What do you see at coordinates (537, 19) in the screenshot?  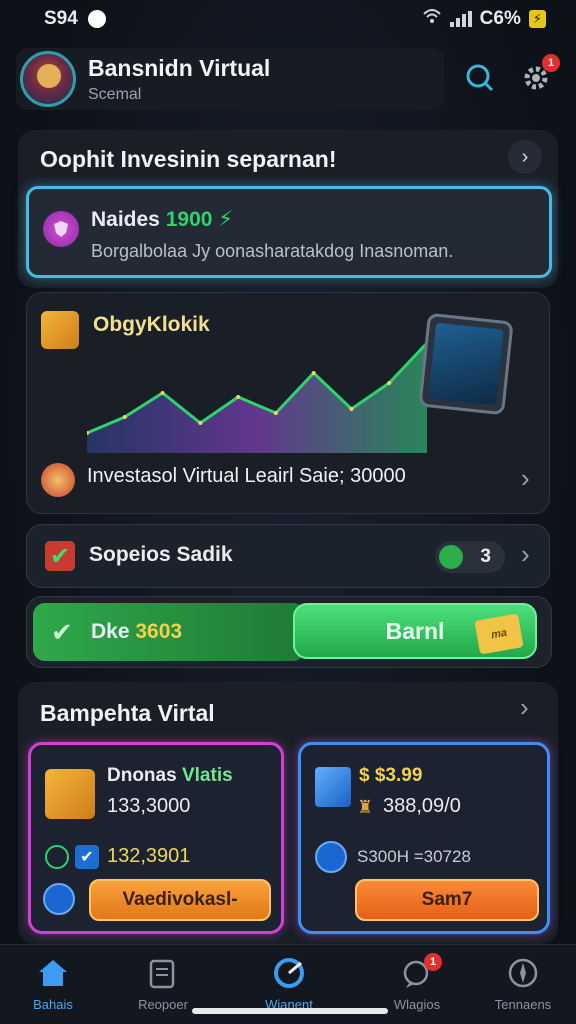 I see `battery-icon: ⚡` at bounding box center [537, 19].